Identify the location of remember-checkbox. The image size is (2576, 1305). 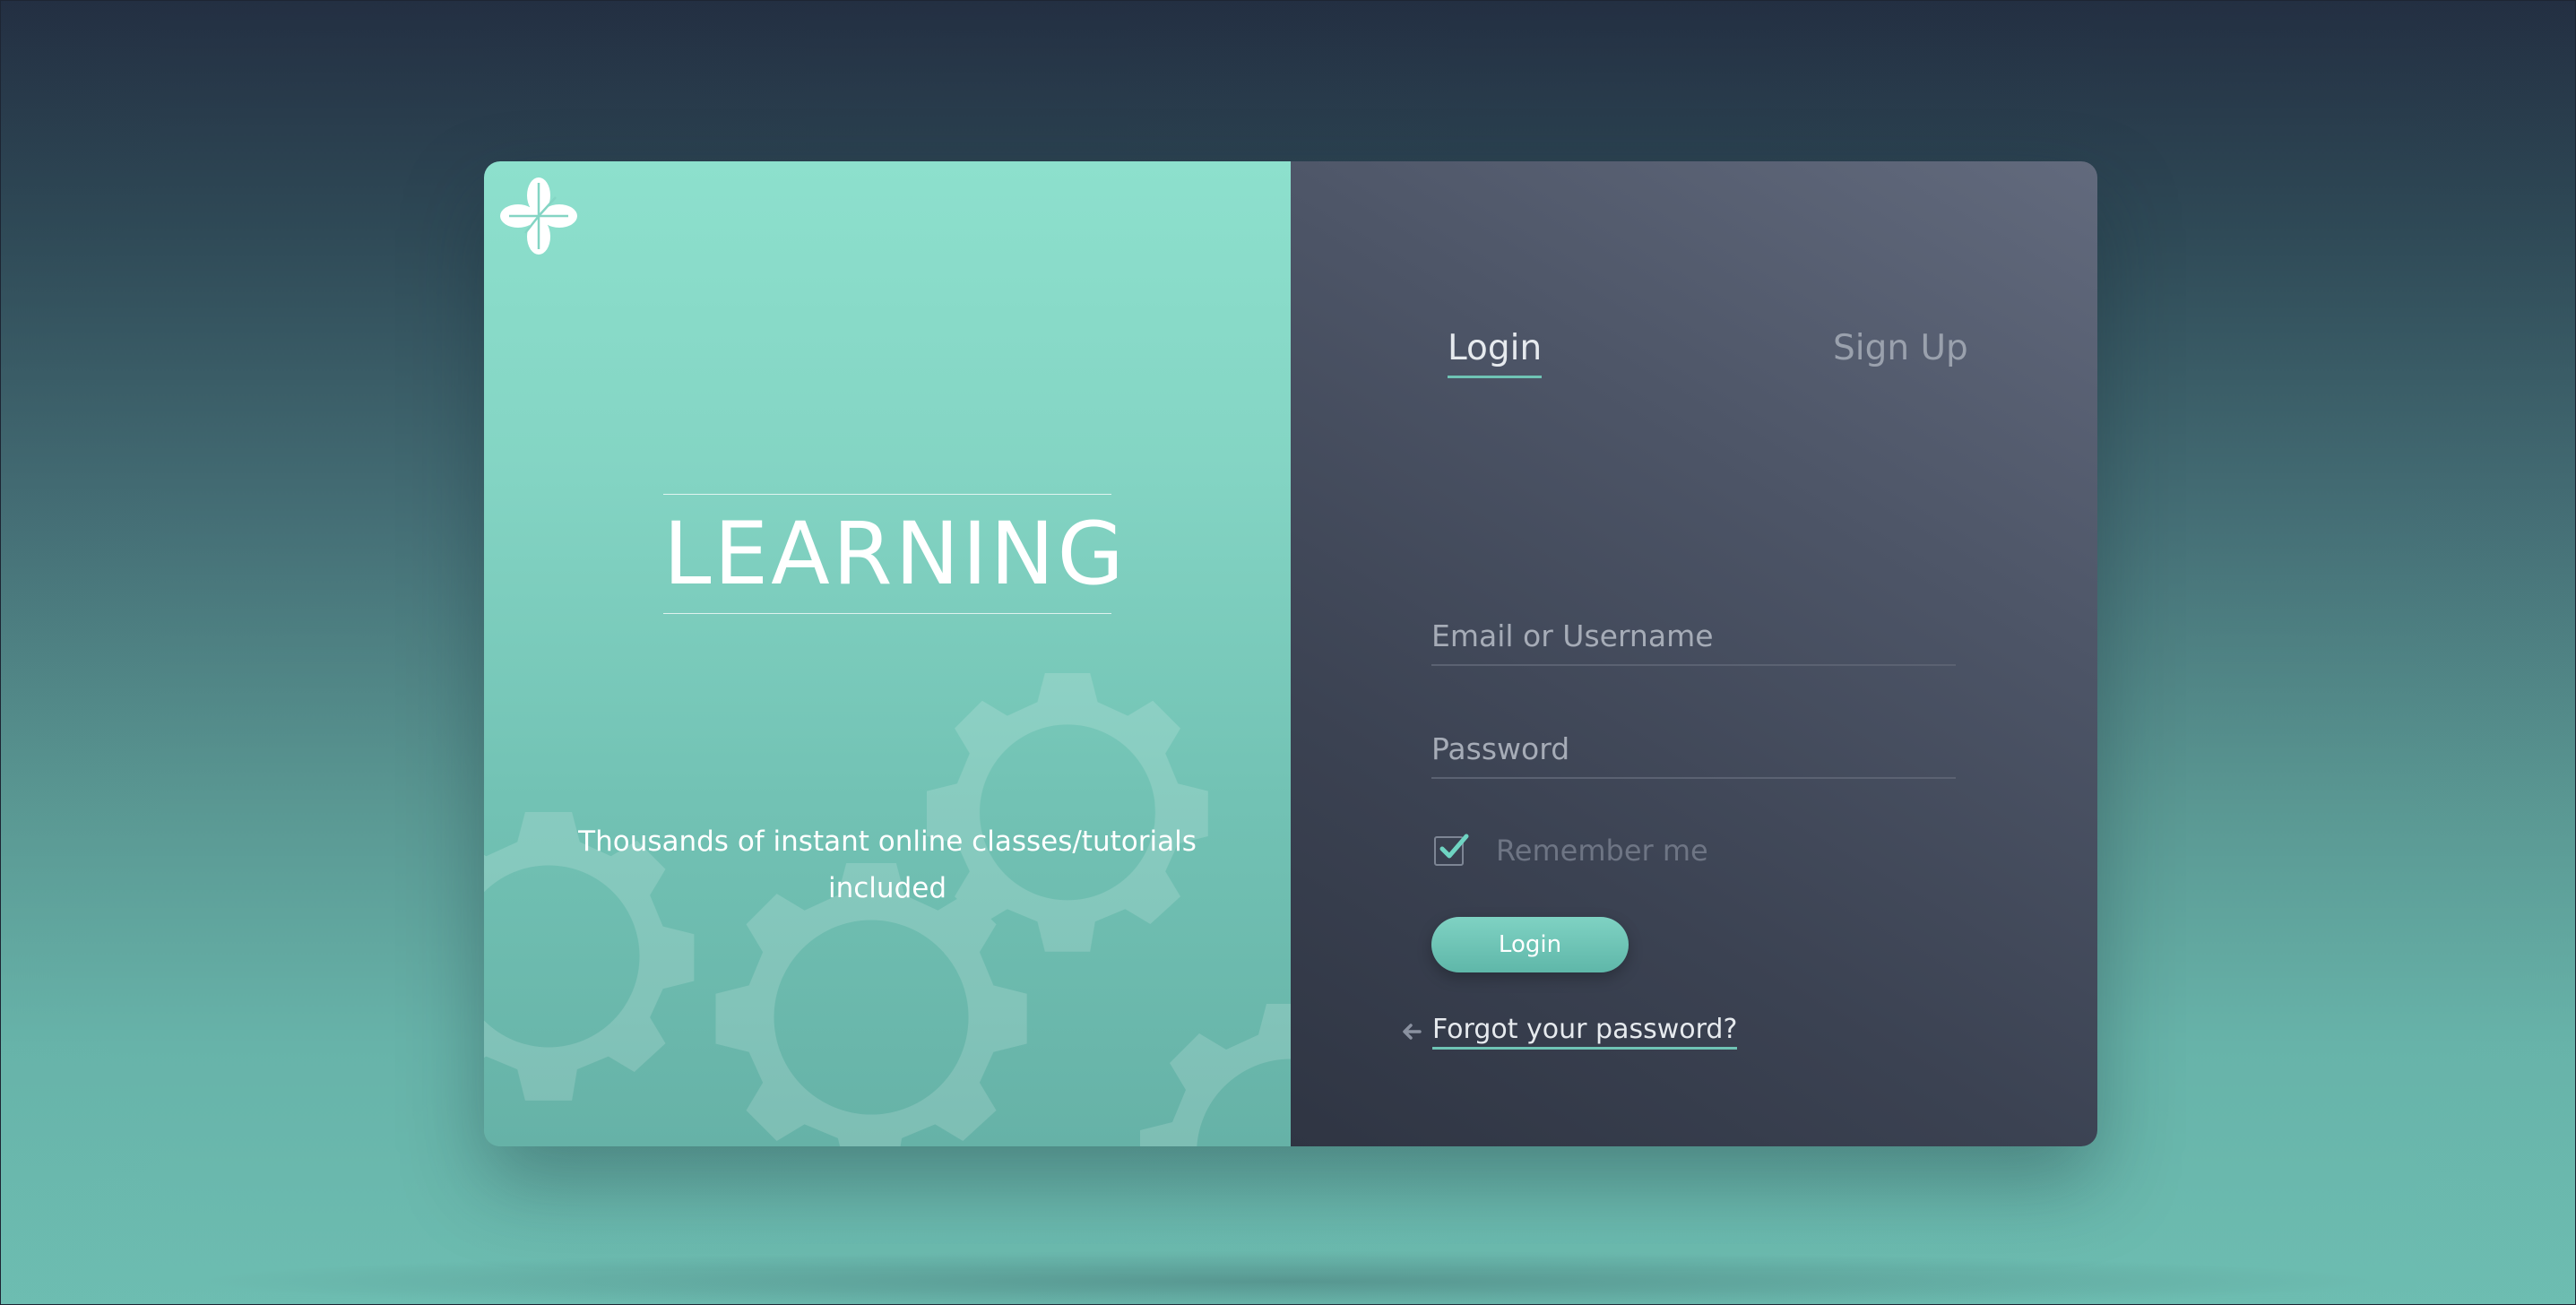
(1451, 850).